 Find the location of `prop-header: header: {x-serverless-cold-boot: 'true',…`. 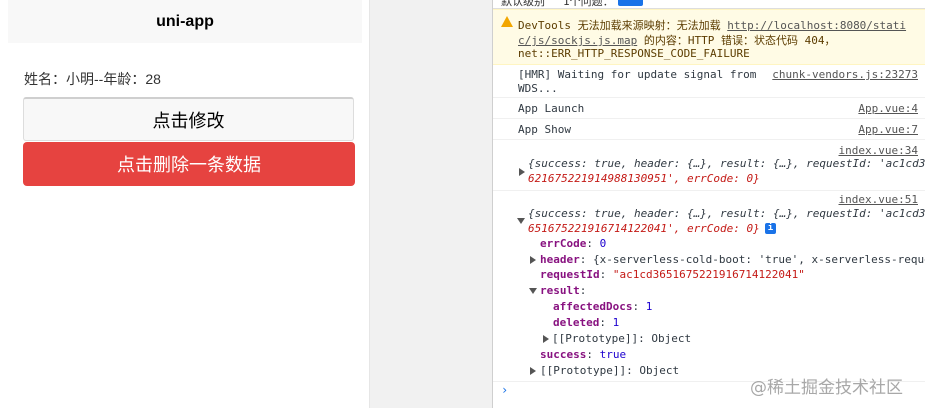

prop-header: header: {x-serverless-cold-boot: 'true',… is located at coordinates (732, 259).